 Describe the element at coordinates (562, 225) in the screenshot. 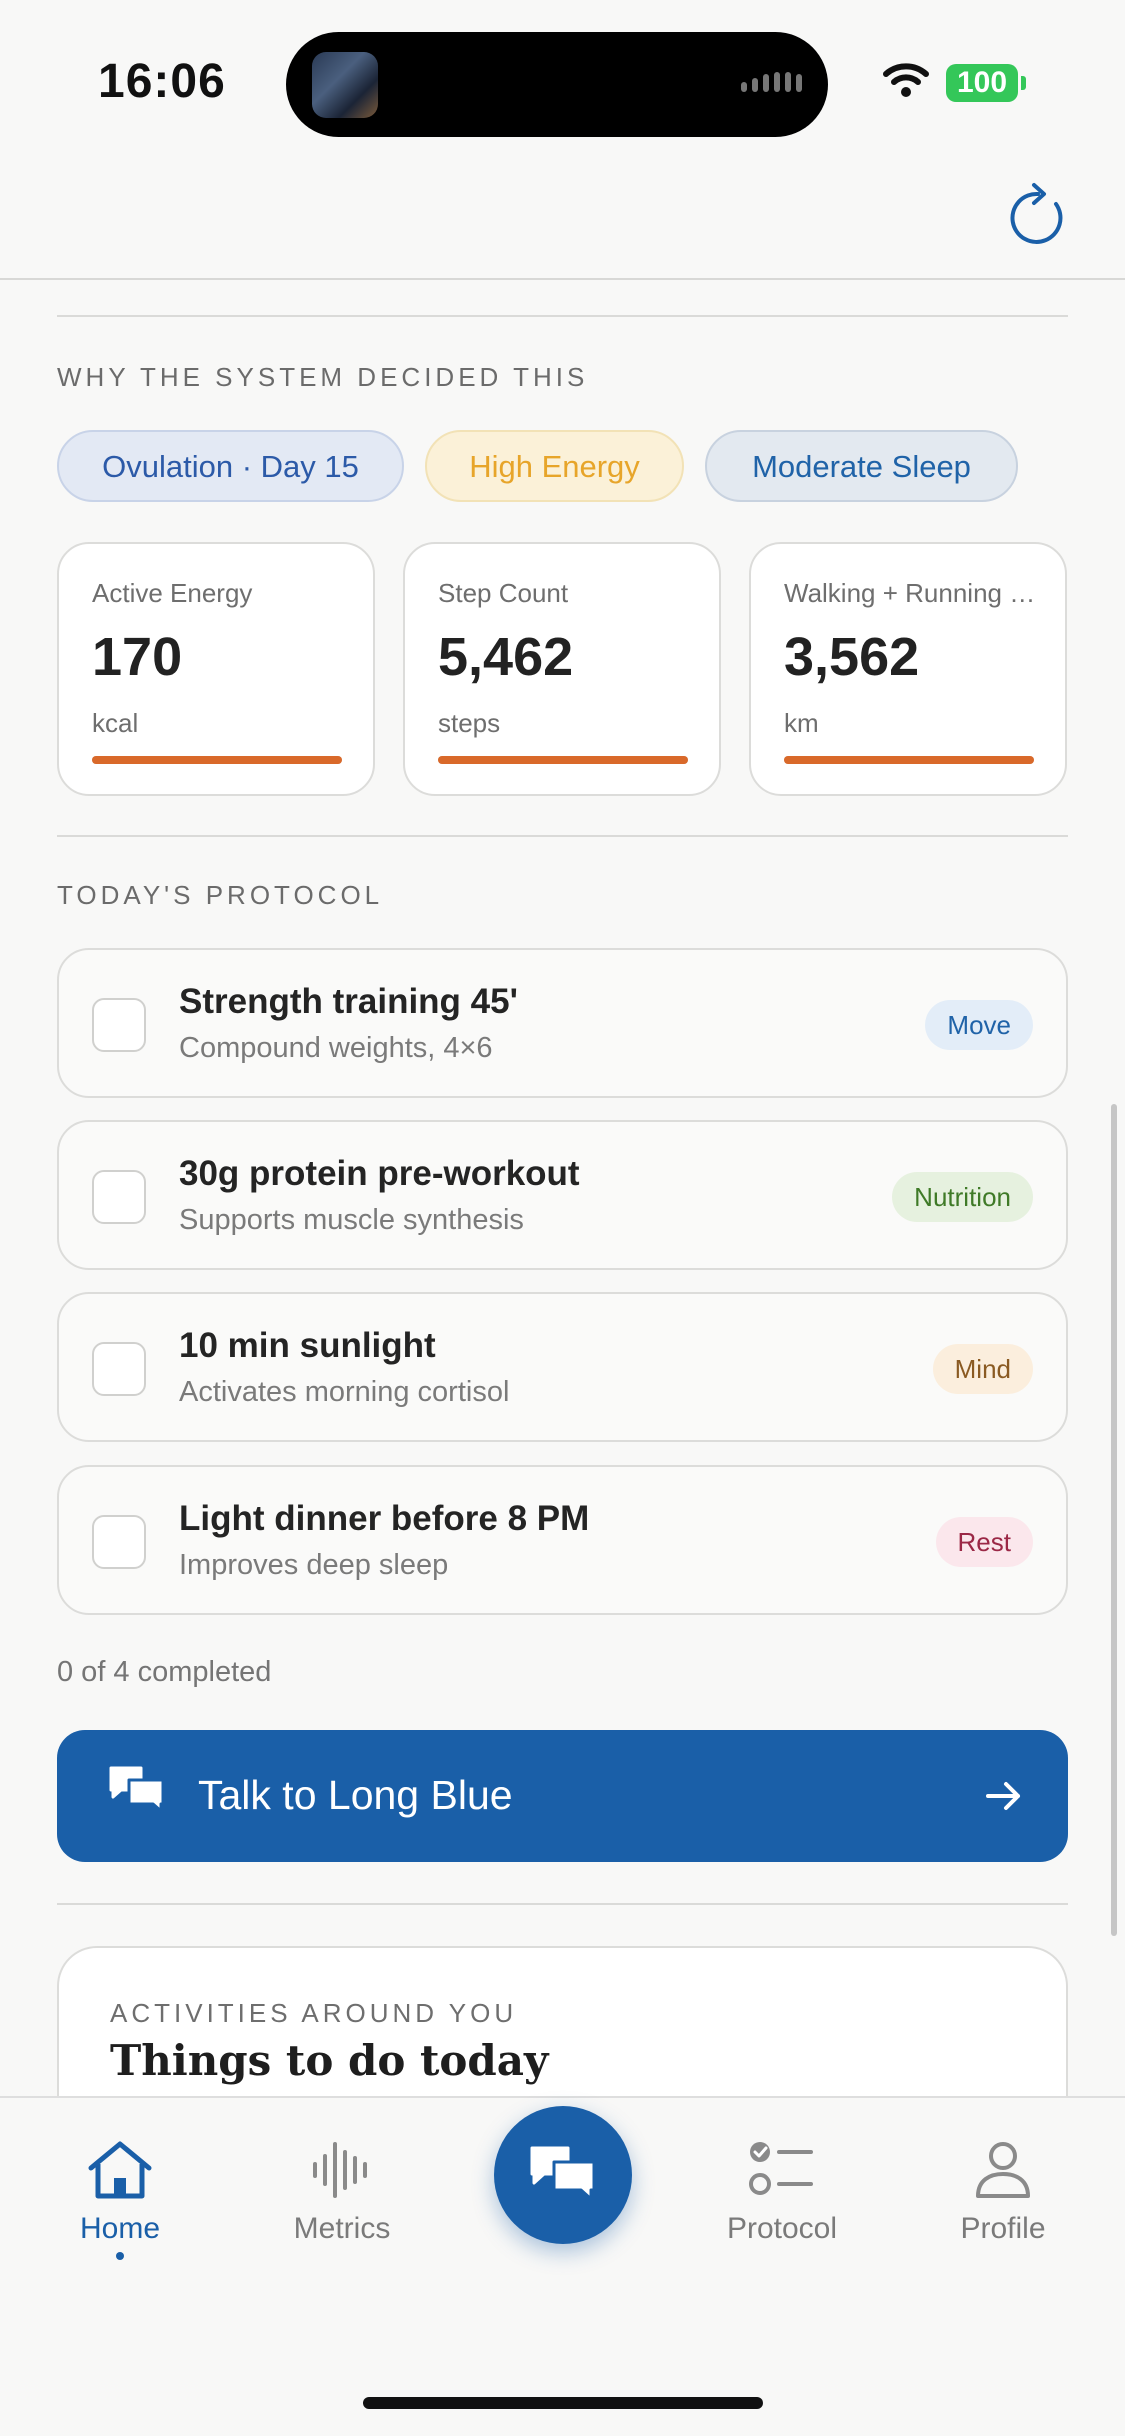

I see `top-header` at that location.